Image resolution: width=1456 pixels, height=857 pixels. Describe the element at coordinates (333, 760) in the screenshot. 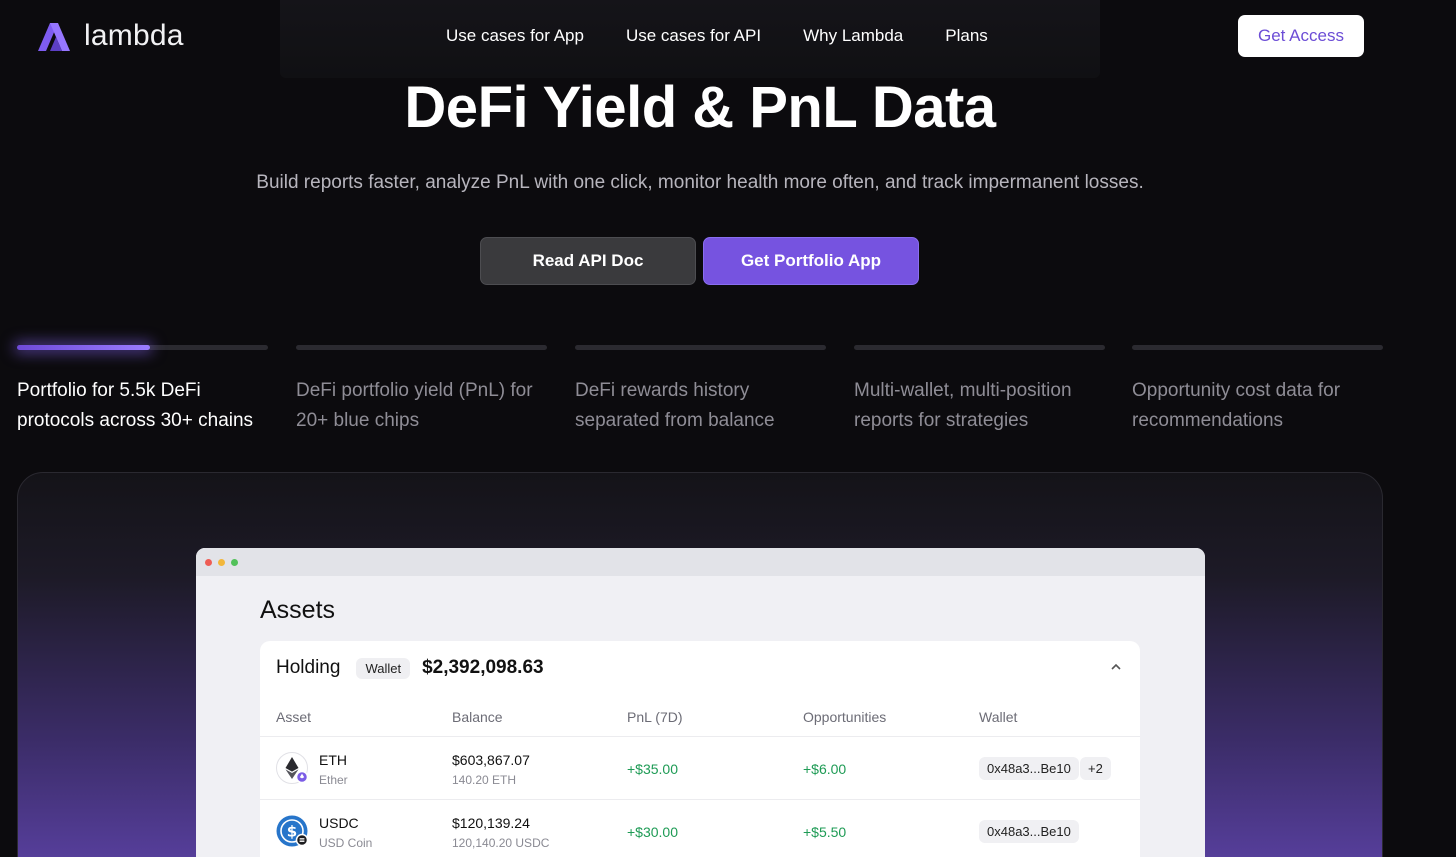

I see `asset-symbol: ETH` at that location.